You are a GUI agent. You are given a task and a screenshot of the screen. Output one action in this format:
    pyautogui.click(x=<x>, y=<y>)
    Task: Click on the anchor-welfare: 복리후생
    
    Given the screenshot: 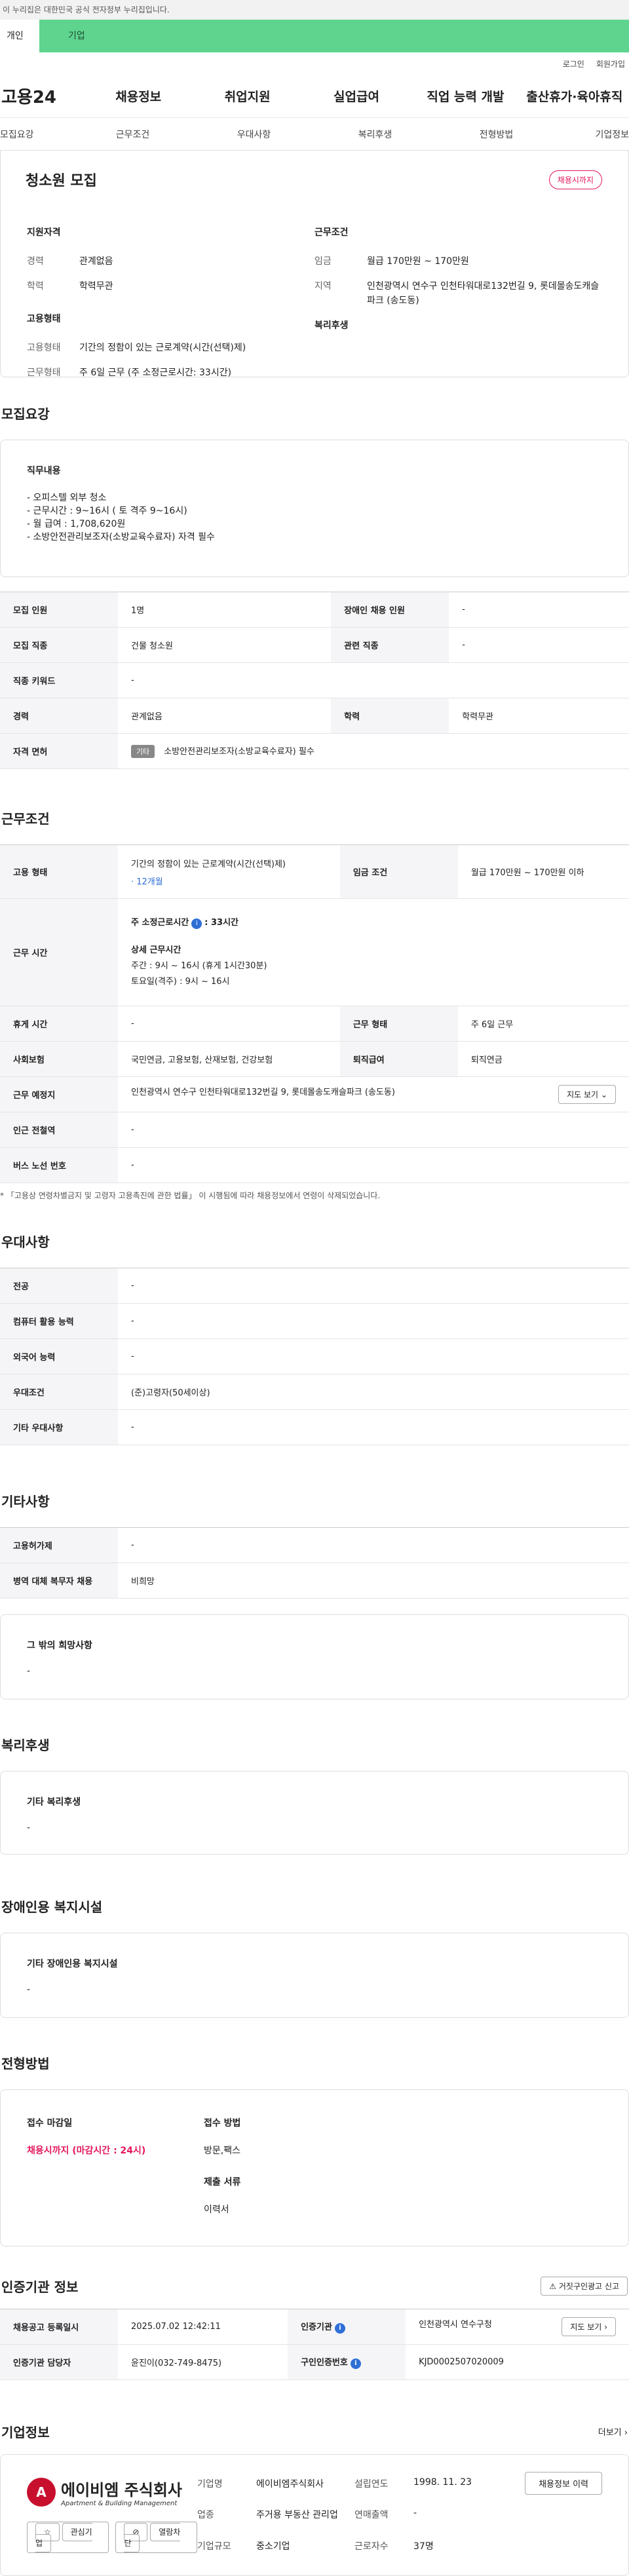 What is the action you would take?
    pyautogui.click(x=375, y=134)
    